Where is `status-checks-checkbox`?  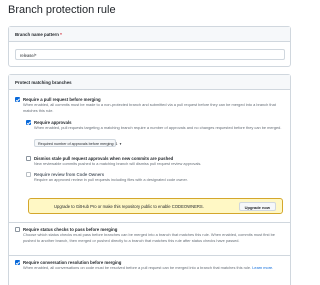
status-checks-checkbox is located at coordinates (17, 229).